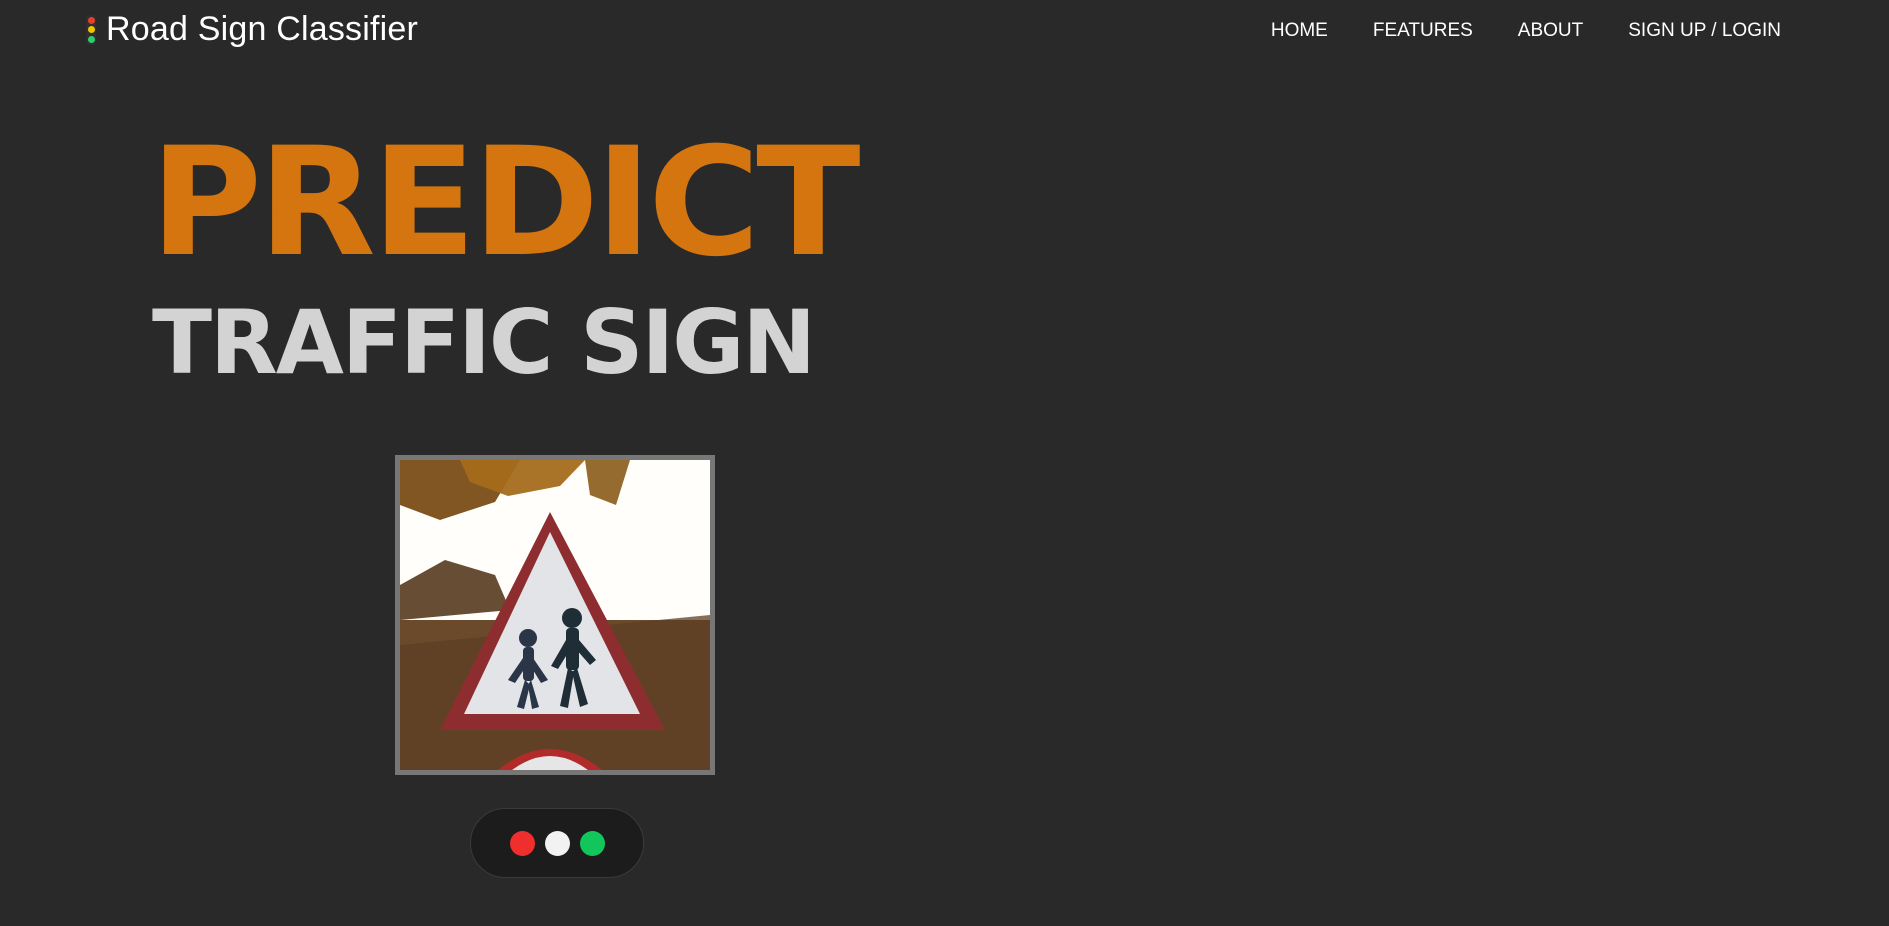  I want to click on traffic-light-status, so click(557, 843).